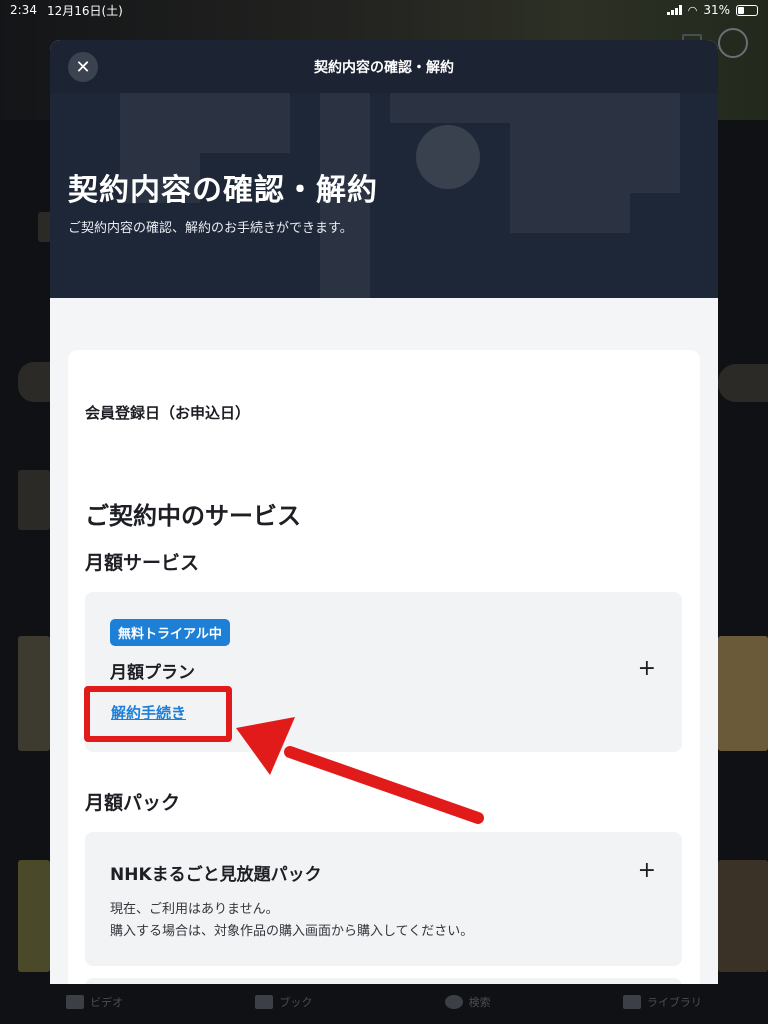 This screenshot has height=1024, width=768. What do you see at coordinates (692, 10) in the screenshot?
I see `wifi-icon: ◠` at bounding box center [692, 10].